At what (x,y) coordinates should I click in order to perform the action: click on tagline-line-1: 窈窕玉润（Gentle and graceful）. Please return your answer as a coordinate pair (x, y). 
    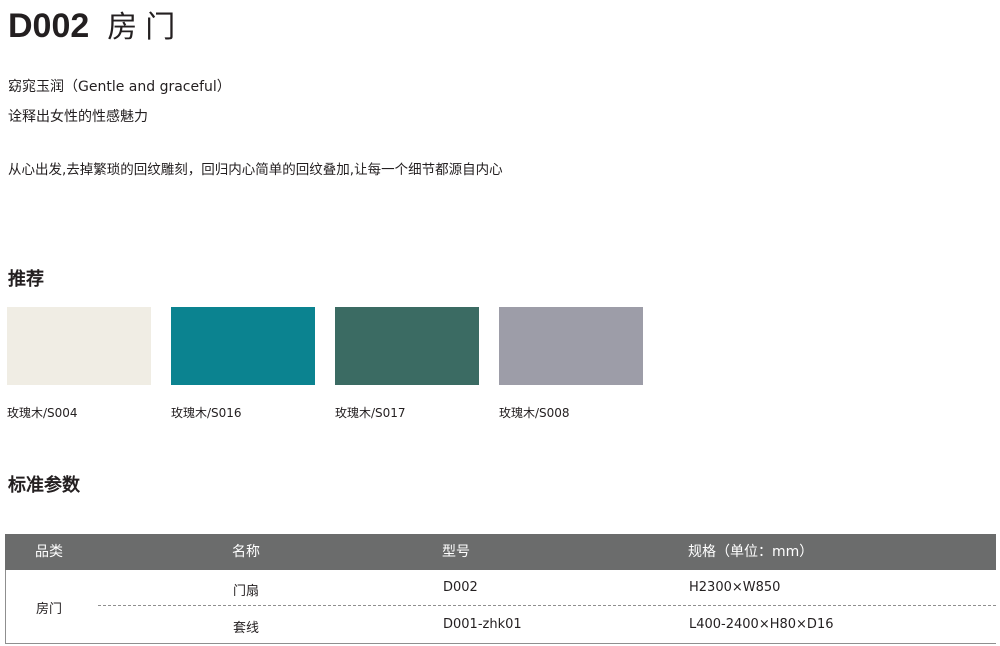
    Looking at the image, I should click on (119, 87).